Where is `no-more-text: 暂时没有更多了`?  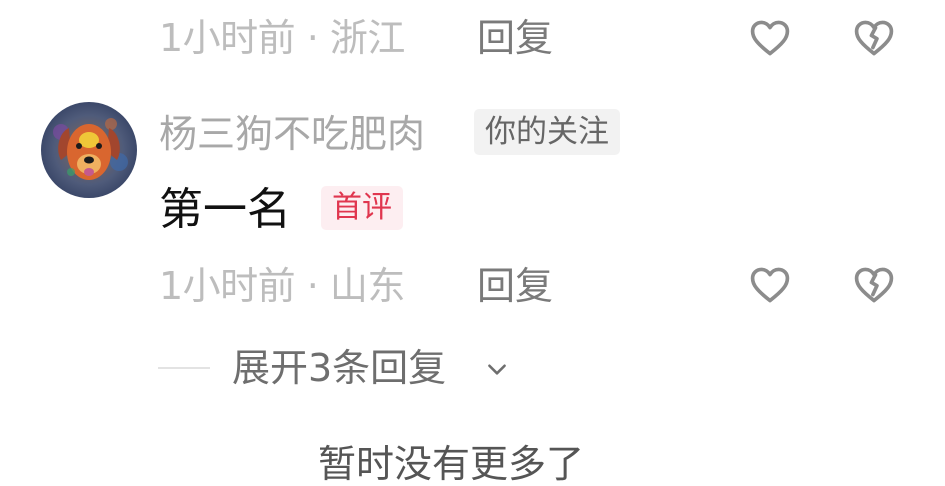
no-more-text: 暂时没有更多了 is located at coordinates (451, 464).